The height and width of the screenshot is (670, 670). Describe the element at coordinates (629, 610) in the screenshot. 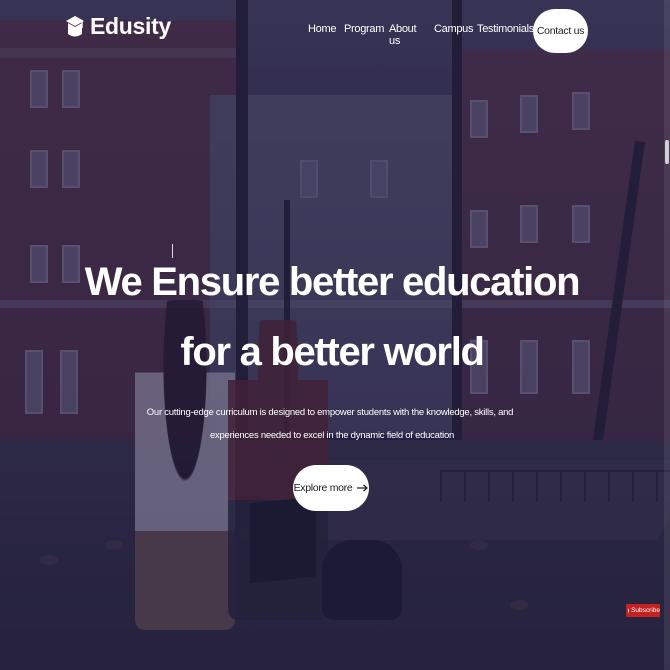

I see `youtube-play-icon` at that location.